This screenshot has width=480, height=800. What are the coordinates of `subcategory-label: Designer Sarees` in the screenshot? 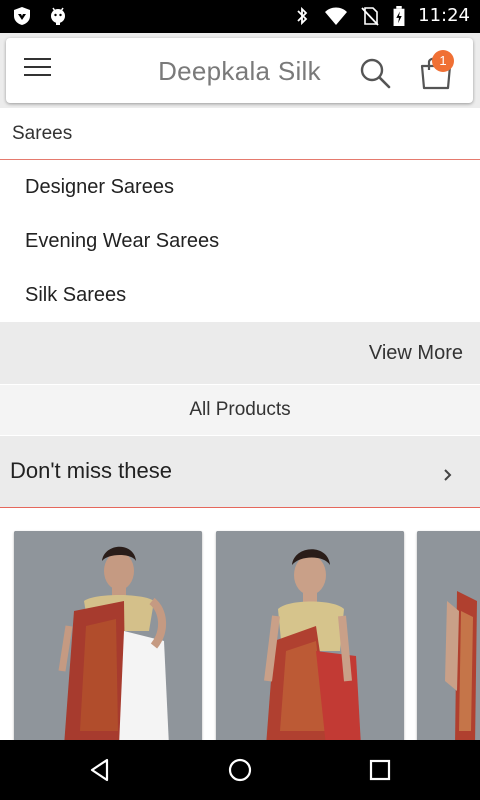 It's located at (99, 187).